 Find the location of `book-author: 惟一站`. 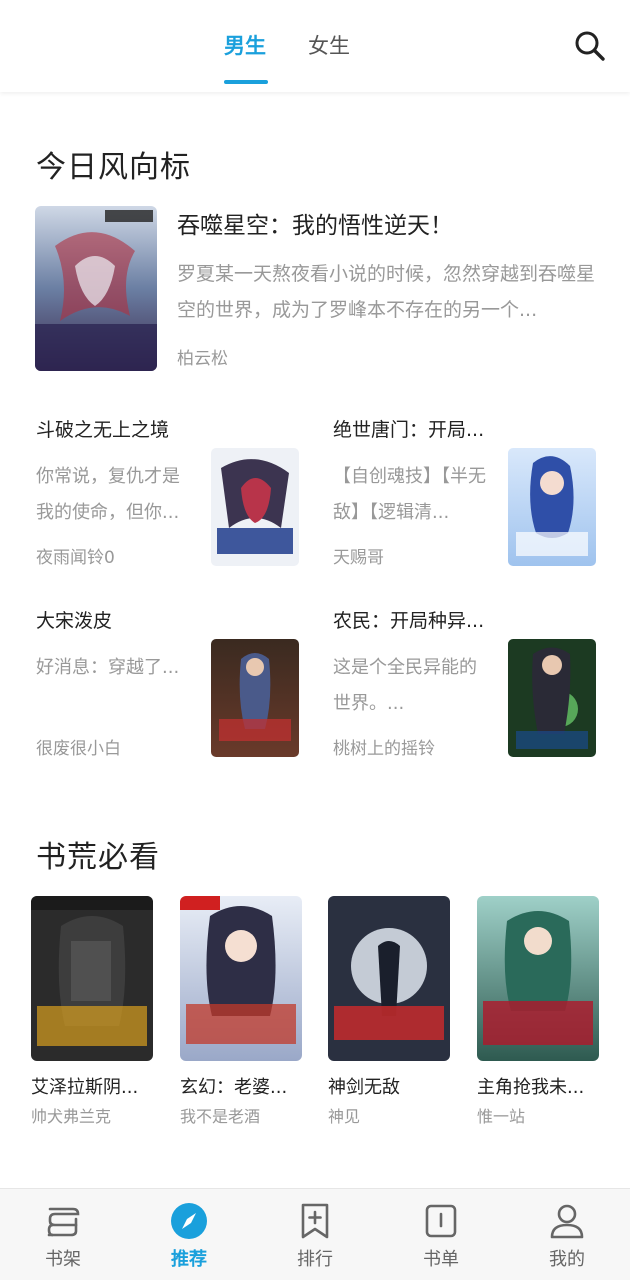

book-author: 惟一站 is located at coordinates (501, 1116).